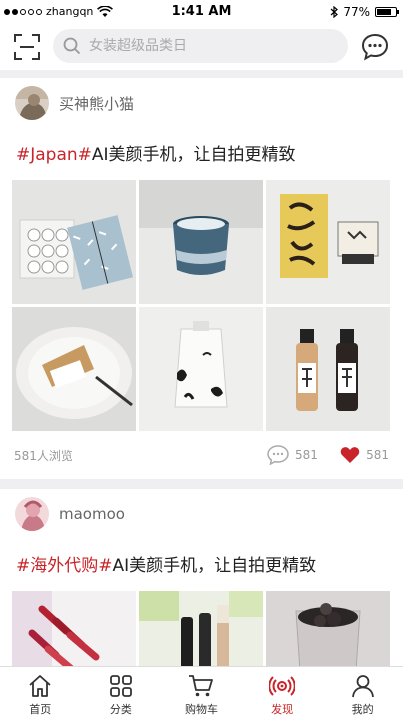  Describe the element at coordinates (201, 512) in the screenshot. I see `post-header: maomoo` at that location.